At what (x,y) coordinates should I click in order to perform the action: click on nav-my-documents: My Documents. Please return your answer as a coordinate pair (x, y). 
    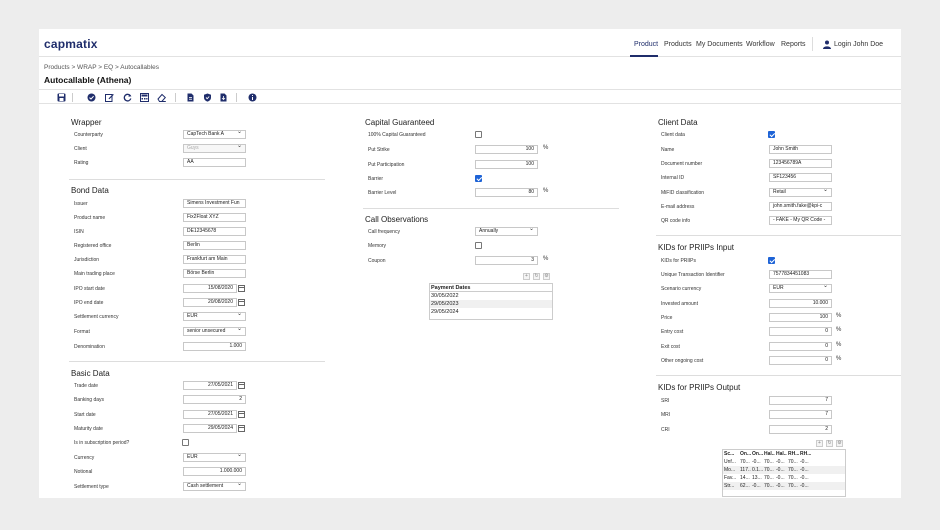
    Looking at the image, I should click on (719, 44).